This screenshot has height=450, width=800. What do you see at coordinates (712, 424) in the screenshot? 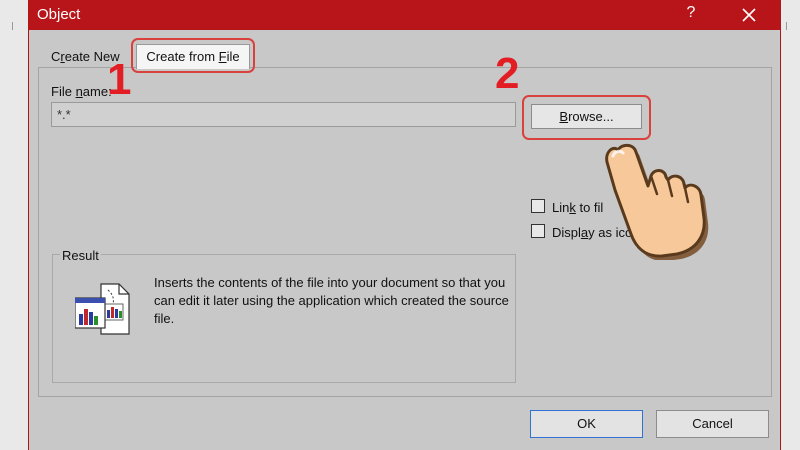
I see `cancel-button: Cancel` at bounding box center [712, 424].